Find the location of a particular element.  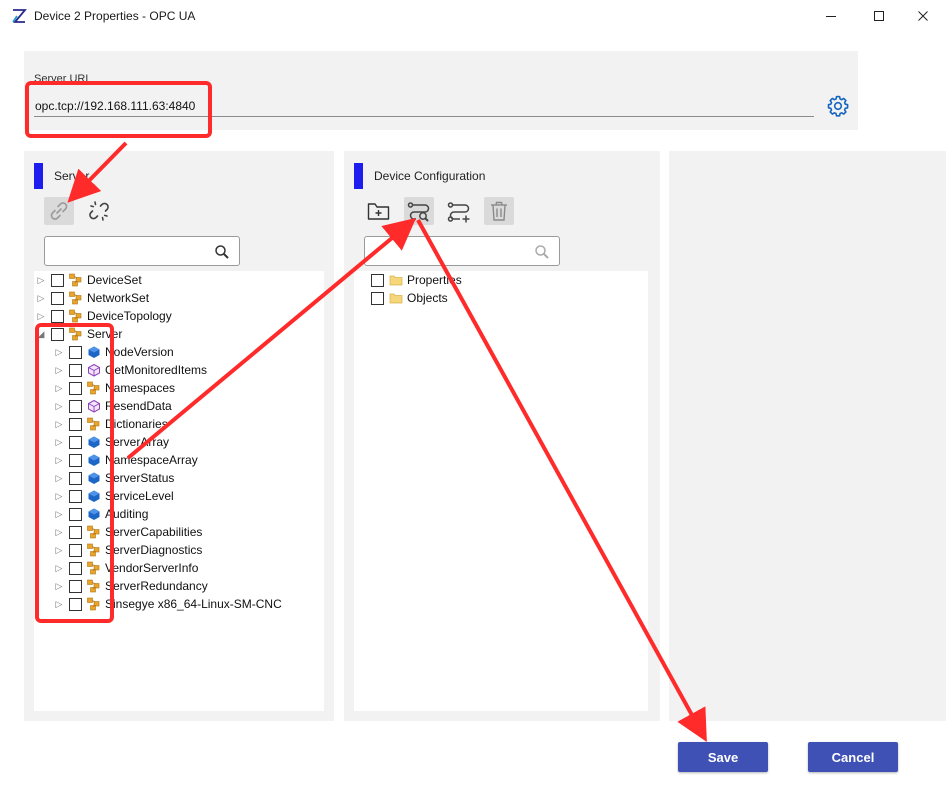

tree-item: ▷ ServerDiagnostics is located at coordinates (179, 550).